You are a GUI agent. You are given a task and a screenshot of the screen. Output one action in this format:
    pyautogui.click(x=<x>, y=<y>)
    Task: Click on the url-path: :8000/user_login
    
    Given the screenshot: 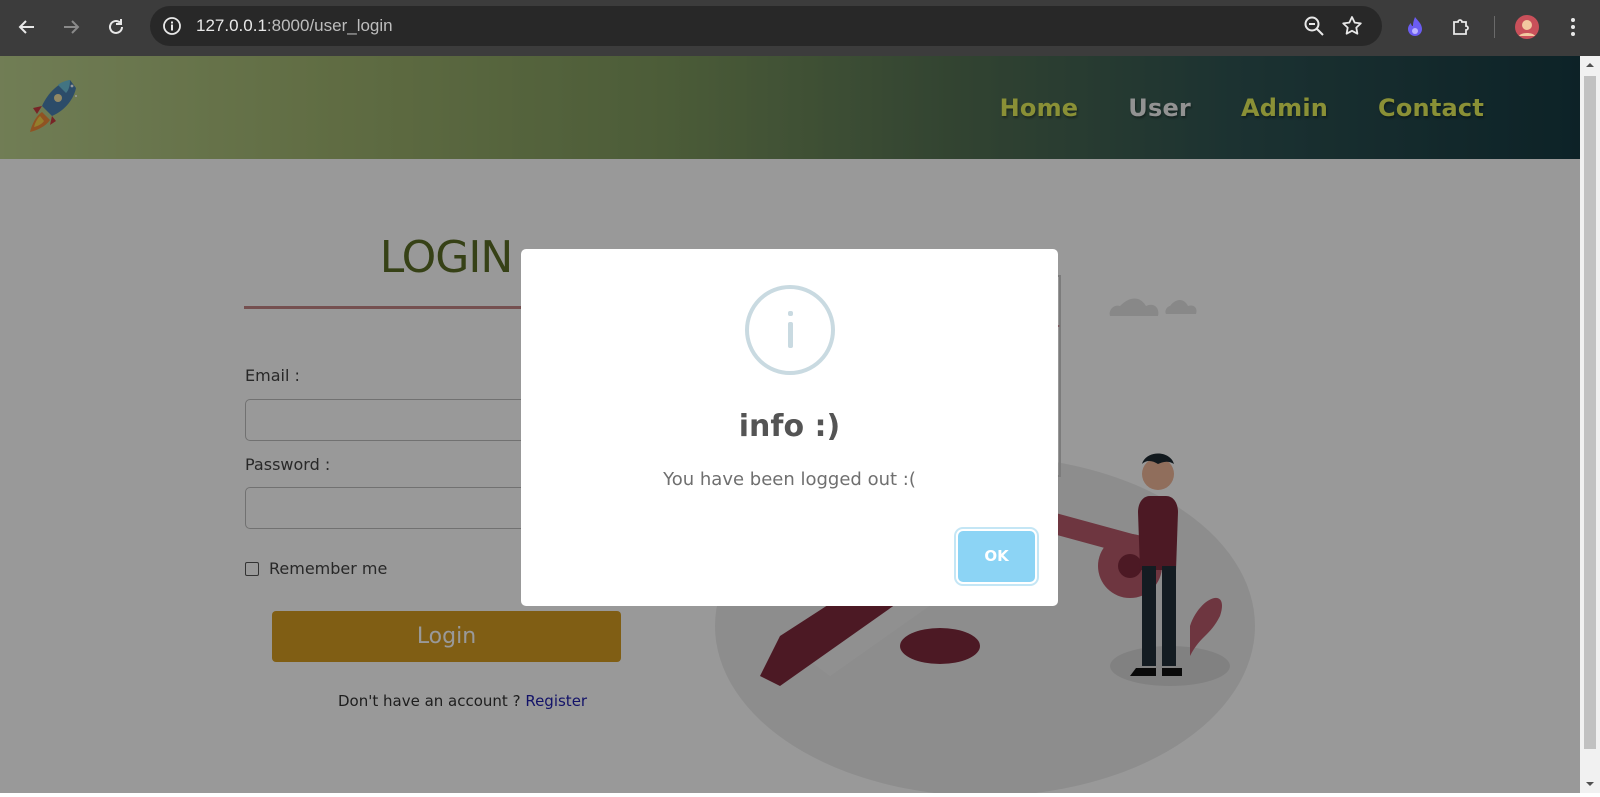 What is the action you would take?
    pyautogui.click(x=329, y=25)
    